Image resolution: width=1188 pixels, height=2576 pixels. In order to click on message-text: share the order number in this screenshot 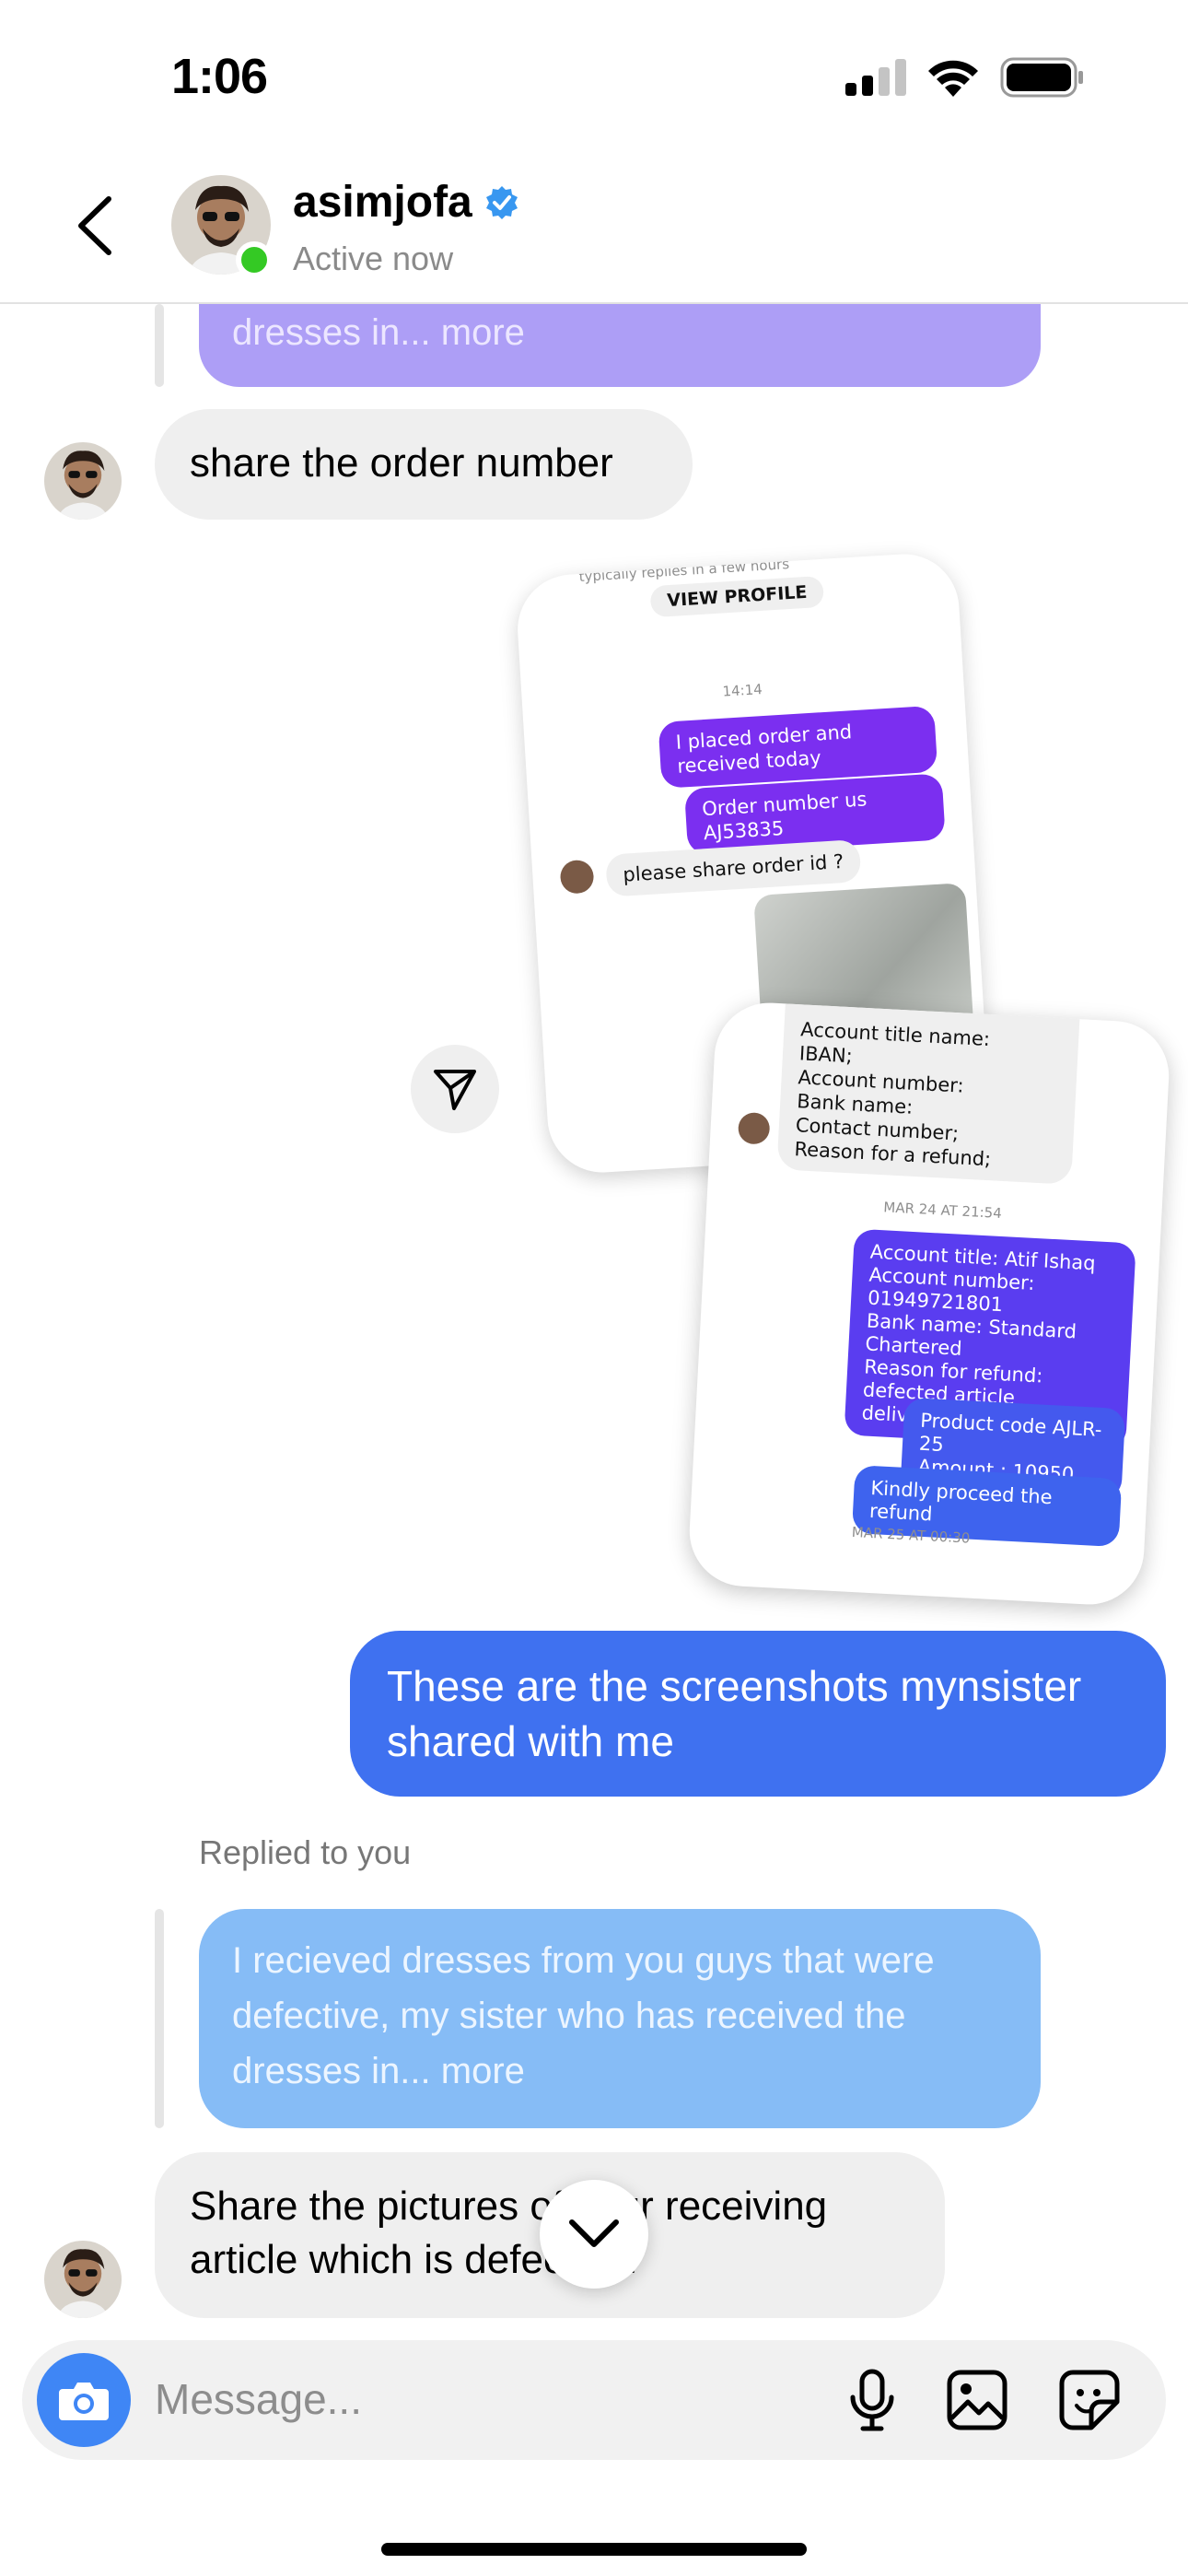, I will do `click(401, 463)`.